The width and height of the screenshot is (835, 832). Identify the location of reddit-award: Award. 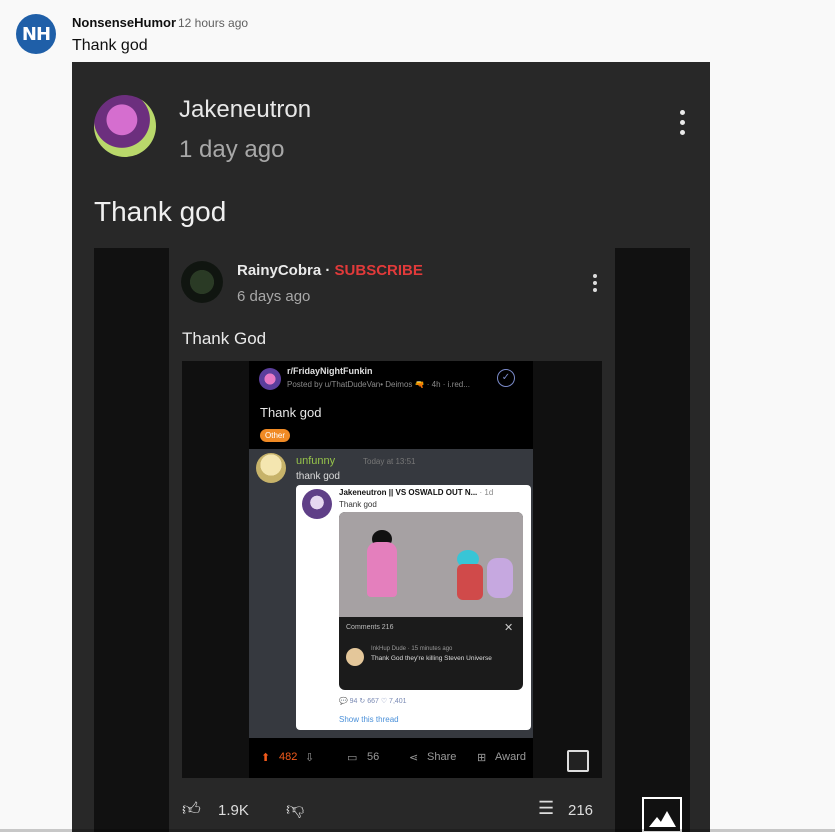
(510, 757).